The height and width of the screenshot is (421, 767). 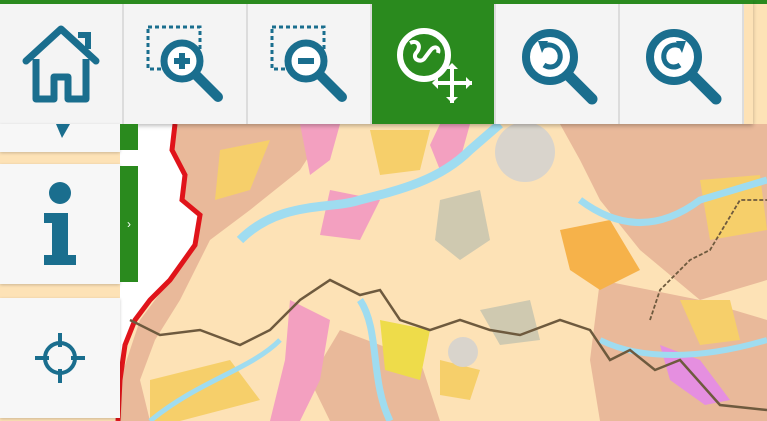 I want to click on crosshair-icon, so click(x=60, y=358).